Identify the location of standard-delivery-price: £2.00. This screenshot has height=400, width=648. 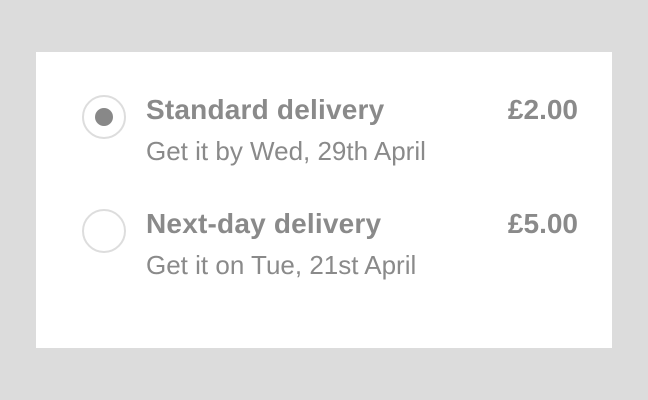
(542, 109).